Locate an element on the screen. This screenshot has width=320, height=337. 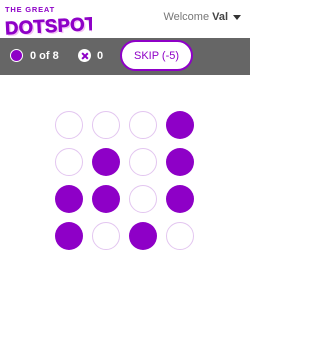
dotspot-logo: THE GREAT DOTSPOT DOTSPOT is located at coordinates (48, 21).